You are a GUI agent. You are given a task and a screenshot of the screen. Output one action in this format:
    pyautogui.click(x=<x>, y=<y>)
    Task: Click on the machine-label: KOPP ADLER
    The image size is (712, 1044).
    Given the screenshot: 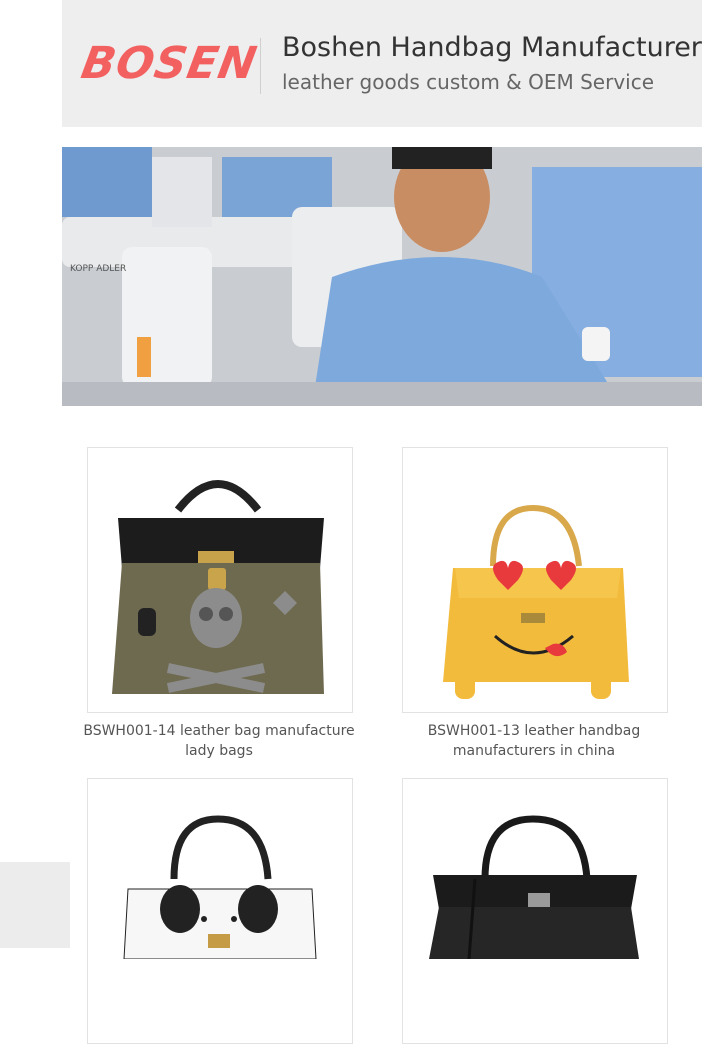 What is the action you would take?
    pyautogui.click(x=98, y=269)
    